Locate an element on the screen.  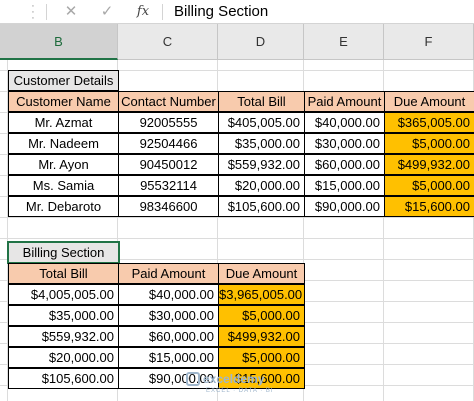
customer-details-title: Customer Details is located at coordinates (63, 80).